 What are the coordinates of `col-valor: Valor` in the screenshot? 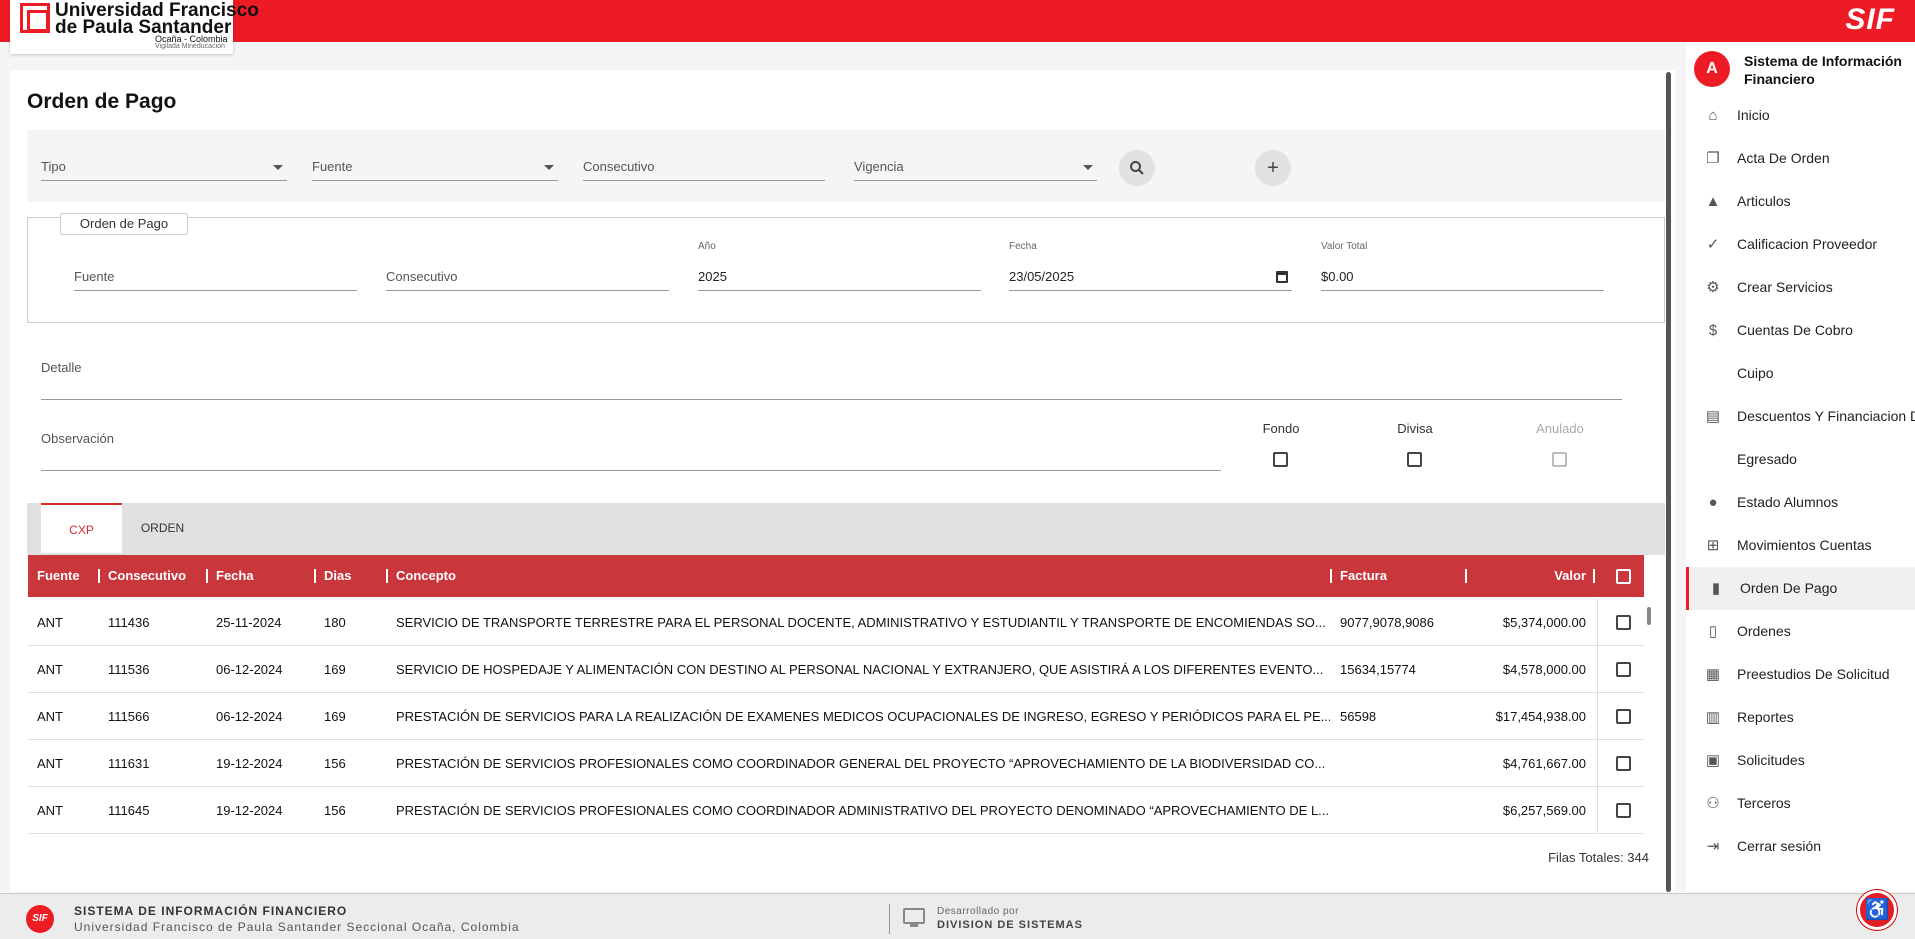 It's located at (1530, 576).